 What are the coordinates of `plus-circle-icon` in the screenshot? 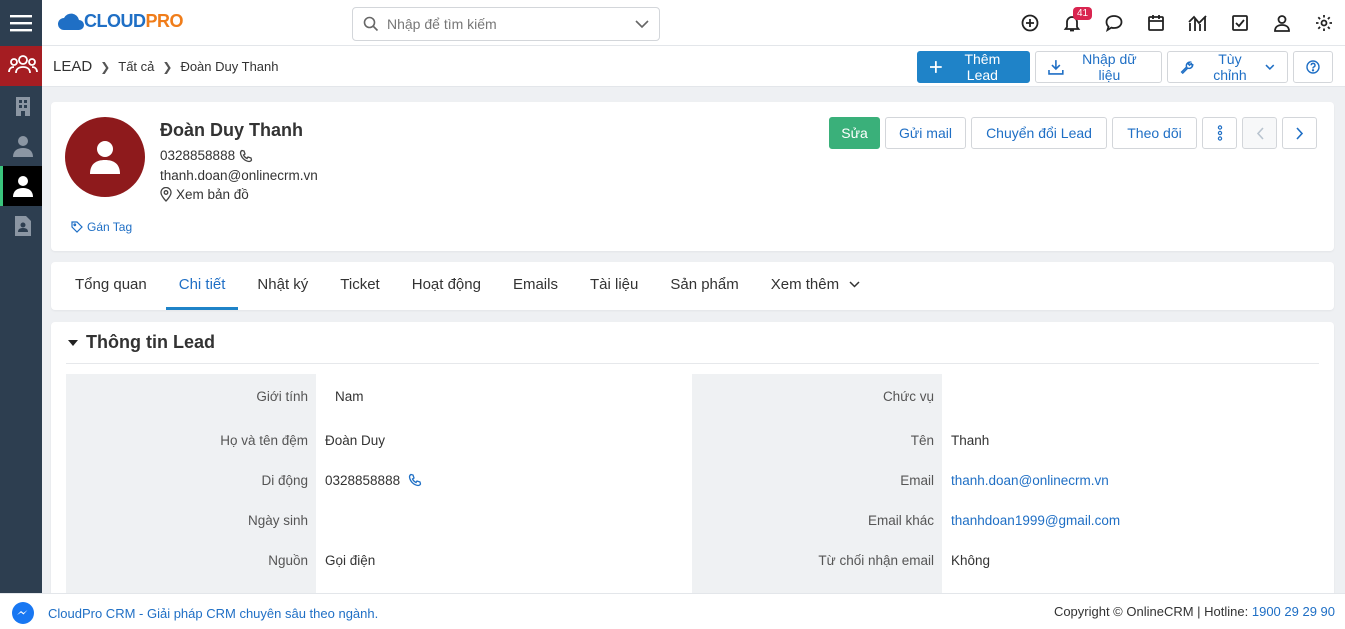 It's located at (1030, 23).